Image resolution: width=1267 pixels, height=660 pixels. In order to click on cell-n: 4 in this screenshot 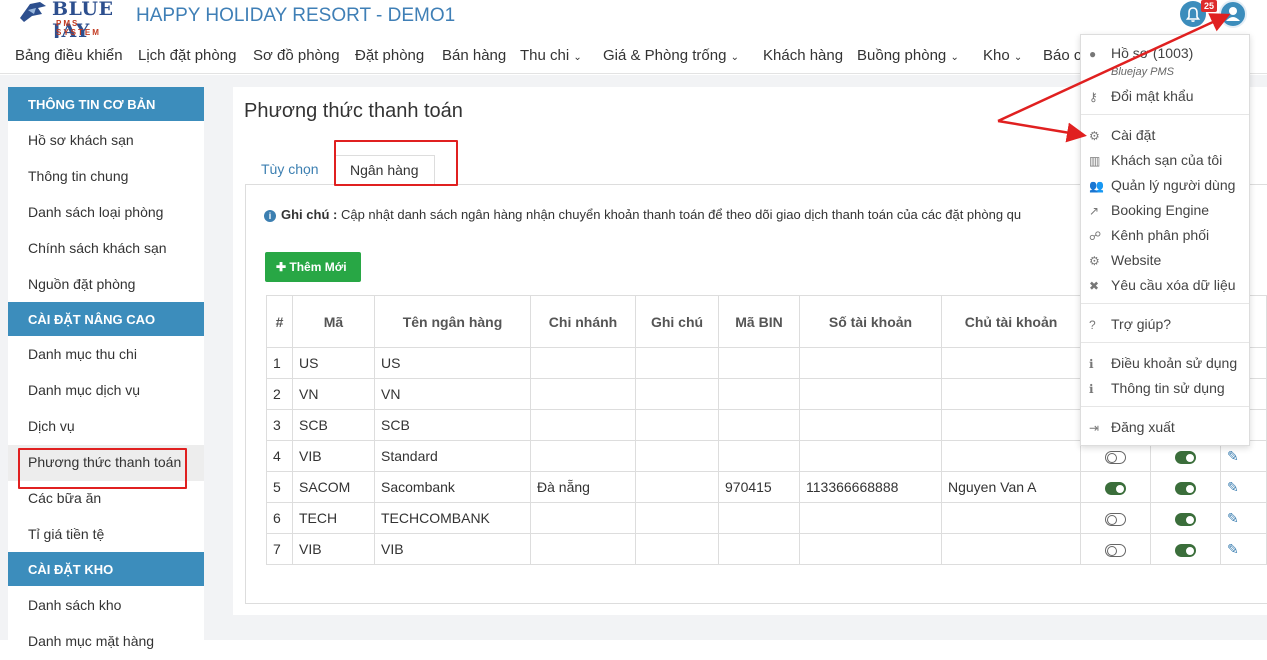, I will do `click(279, 456)`.